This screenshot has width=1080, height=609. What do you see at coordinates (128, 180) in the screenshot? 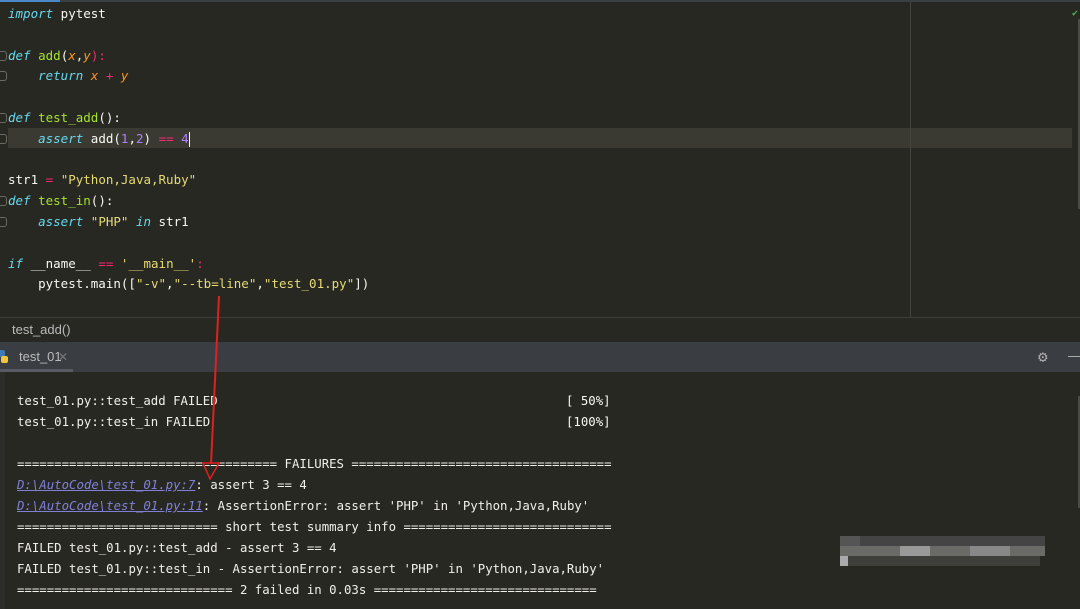
I see `code-token: "Python,Java,Ruby"` at bounding box center [128, 180].